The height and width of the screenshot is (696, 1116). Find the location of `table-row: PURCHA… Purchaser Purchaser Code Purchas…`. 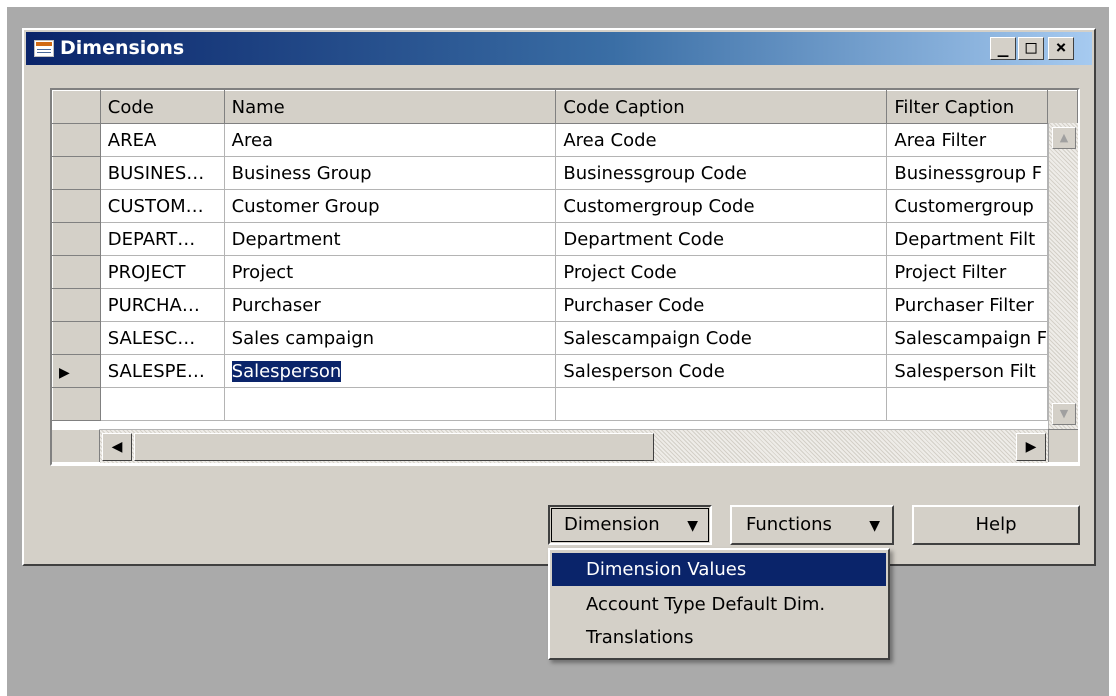

table-row: PURCHA… Purchaser Purchaser Code Purchas… is located at coordinates (565, 305).